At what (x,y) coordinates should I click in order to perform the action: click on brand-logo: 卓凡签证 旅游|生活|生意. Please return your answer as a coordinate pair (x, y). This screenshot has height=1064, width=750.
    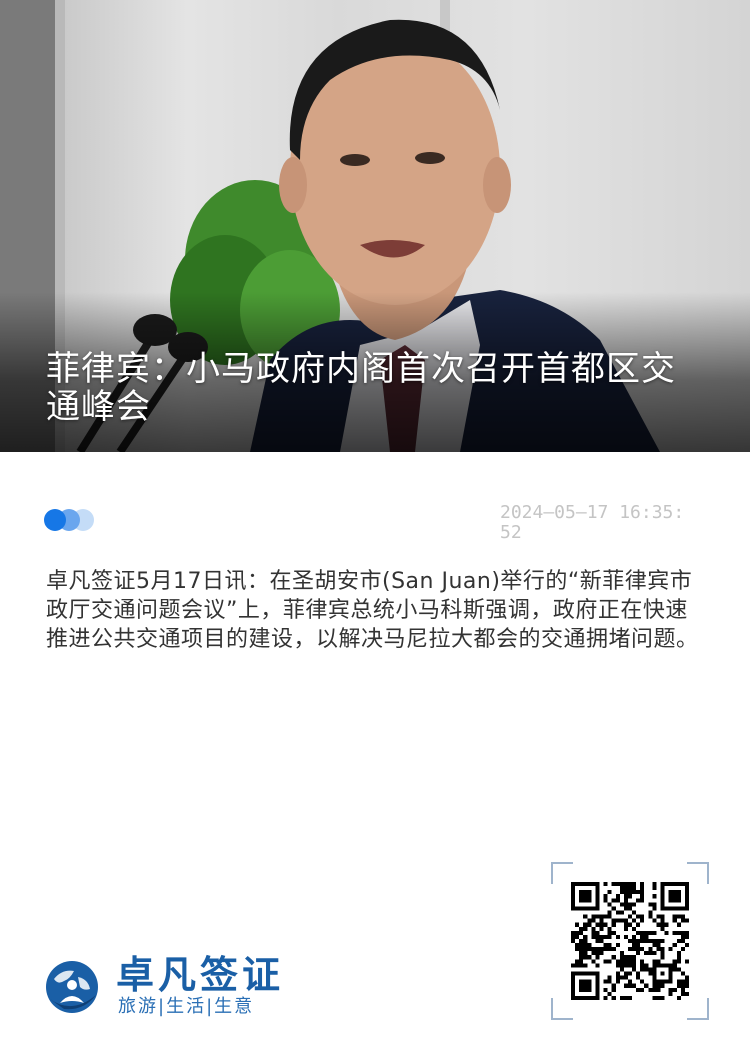
    Looking at the image, I should click on (174, 987).